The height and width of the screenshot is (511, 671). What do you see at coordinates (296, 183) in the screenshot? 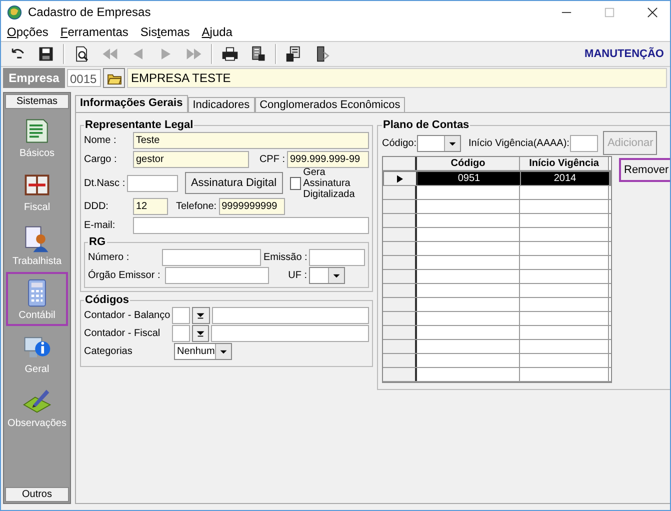
I see `checkbox` at bounding box center [296, 183].